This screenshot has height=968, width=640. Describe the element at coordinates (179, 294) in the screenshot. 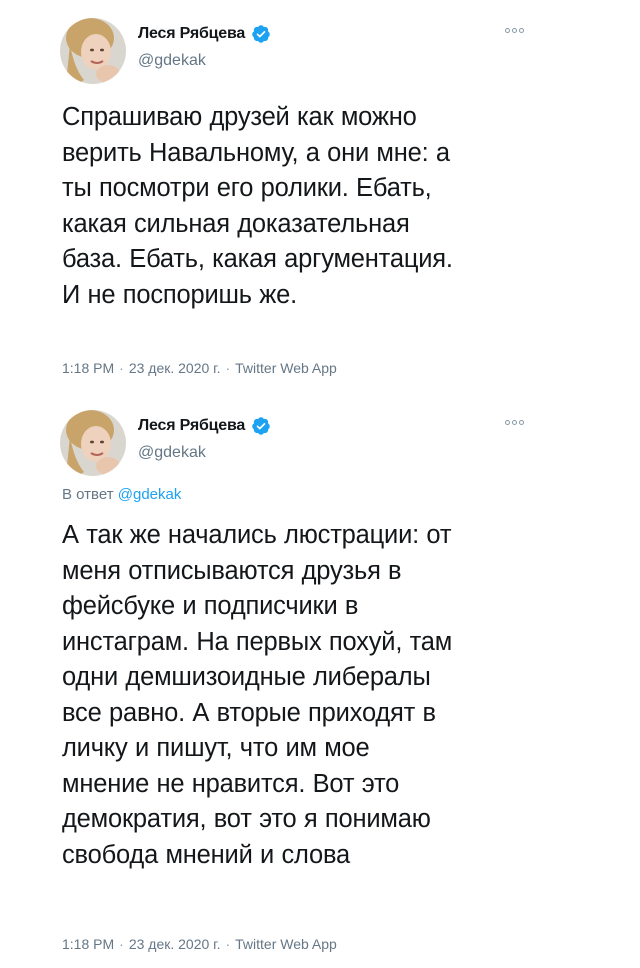

I see `tweet-text-line: И не поспоришь же.` at that location.